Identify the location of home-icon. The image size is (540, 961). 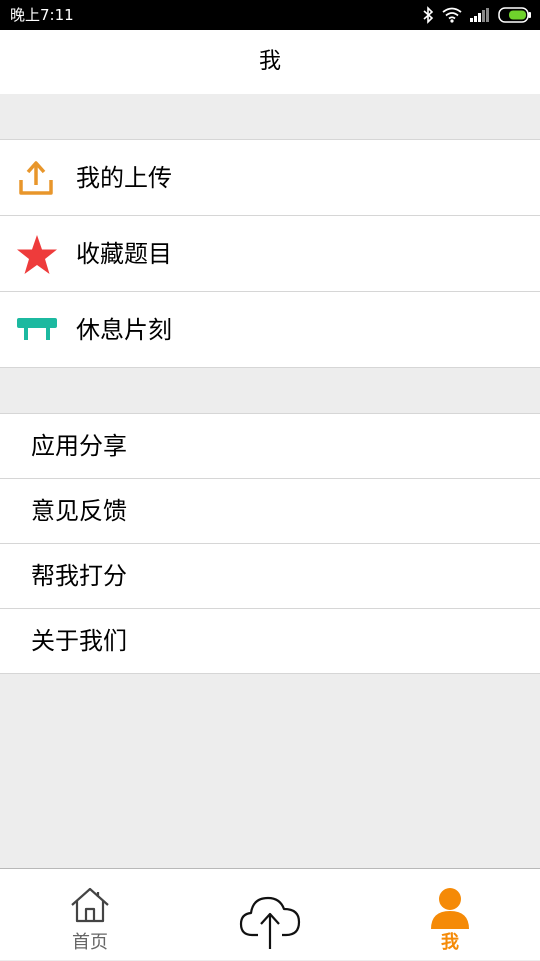
(90, 907).